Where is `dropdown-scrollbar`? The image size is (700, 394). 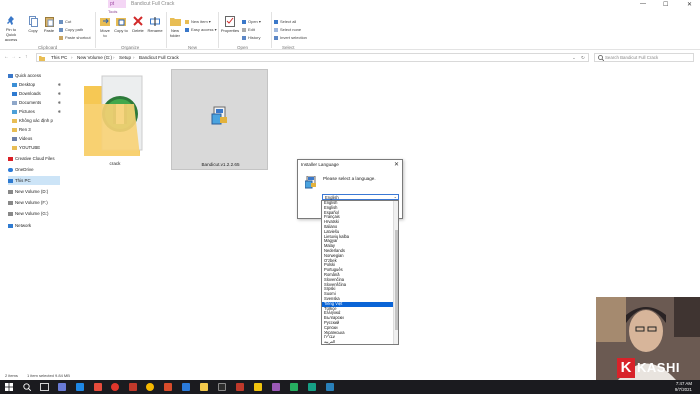
dropdown-scrollbar is located at coordinates (395, 272).